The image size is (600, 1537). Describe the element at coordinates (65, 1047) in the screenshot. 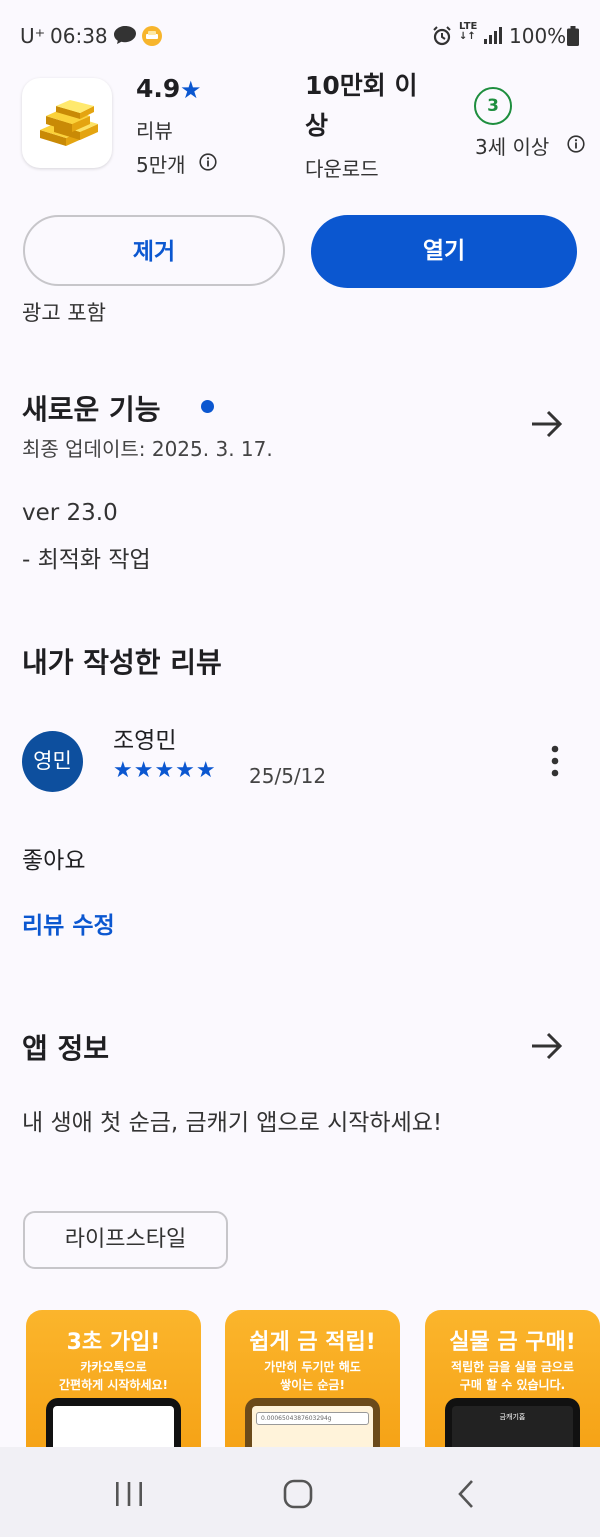

I see `app-info-title: 앱 정보` at that location.